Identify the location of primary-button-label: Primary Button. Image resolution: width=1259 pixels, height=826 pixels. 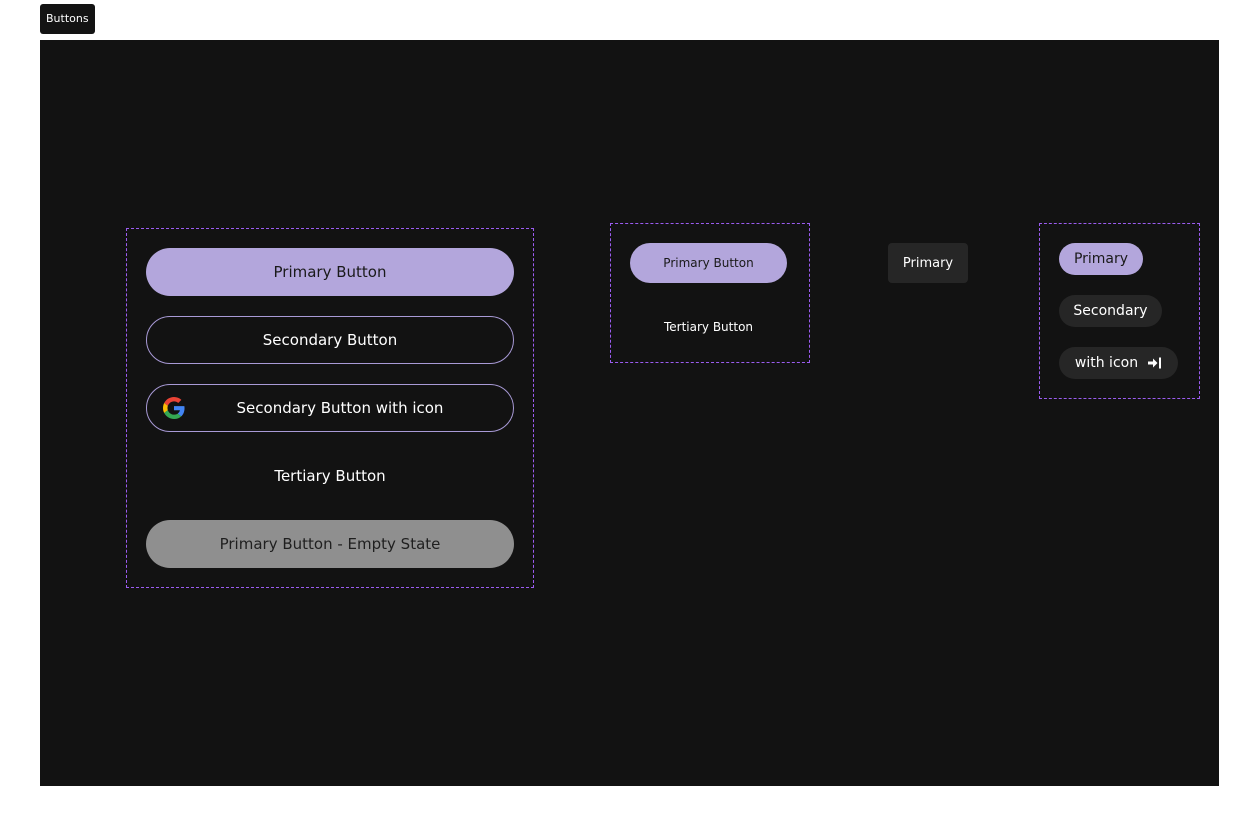
(330, 272).